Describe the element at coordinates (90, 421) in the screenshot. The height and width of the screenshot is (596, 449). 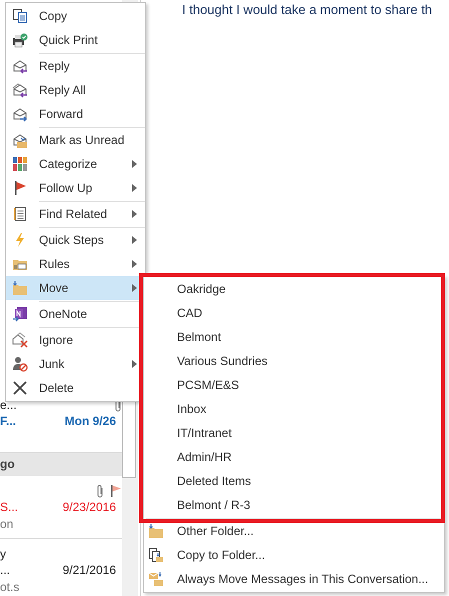
I see `date-text: Mon 9/26` at that location.